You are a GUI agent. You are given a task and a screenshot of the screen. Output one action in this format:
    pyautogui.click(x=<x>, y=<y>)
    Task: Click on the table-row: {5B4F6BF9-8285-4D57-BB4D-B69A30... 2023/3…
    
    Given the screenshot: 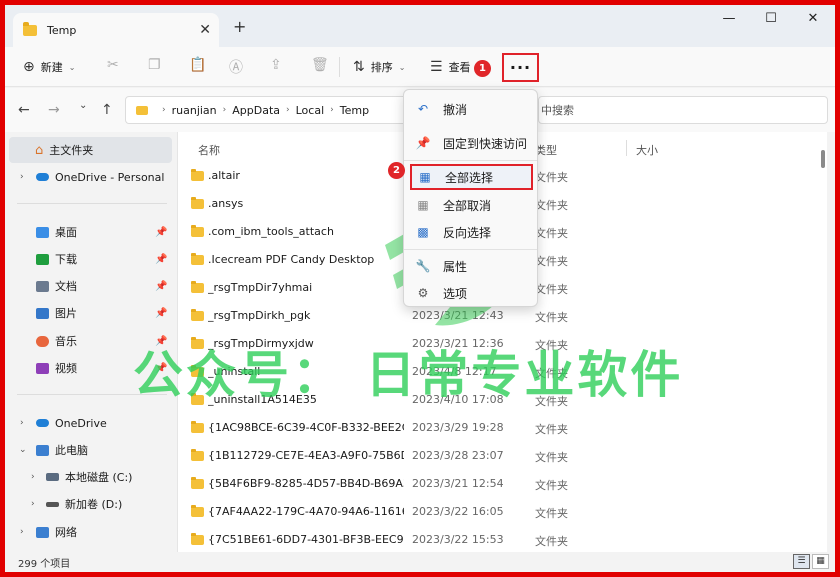 What is the action you would take?
    pyautogui.click(x=498, y=484)
    